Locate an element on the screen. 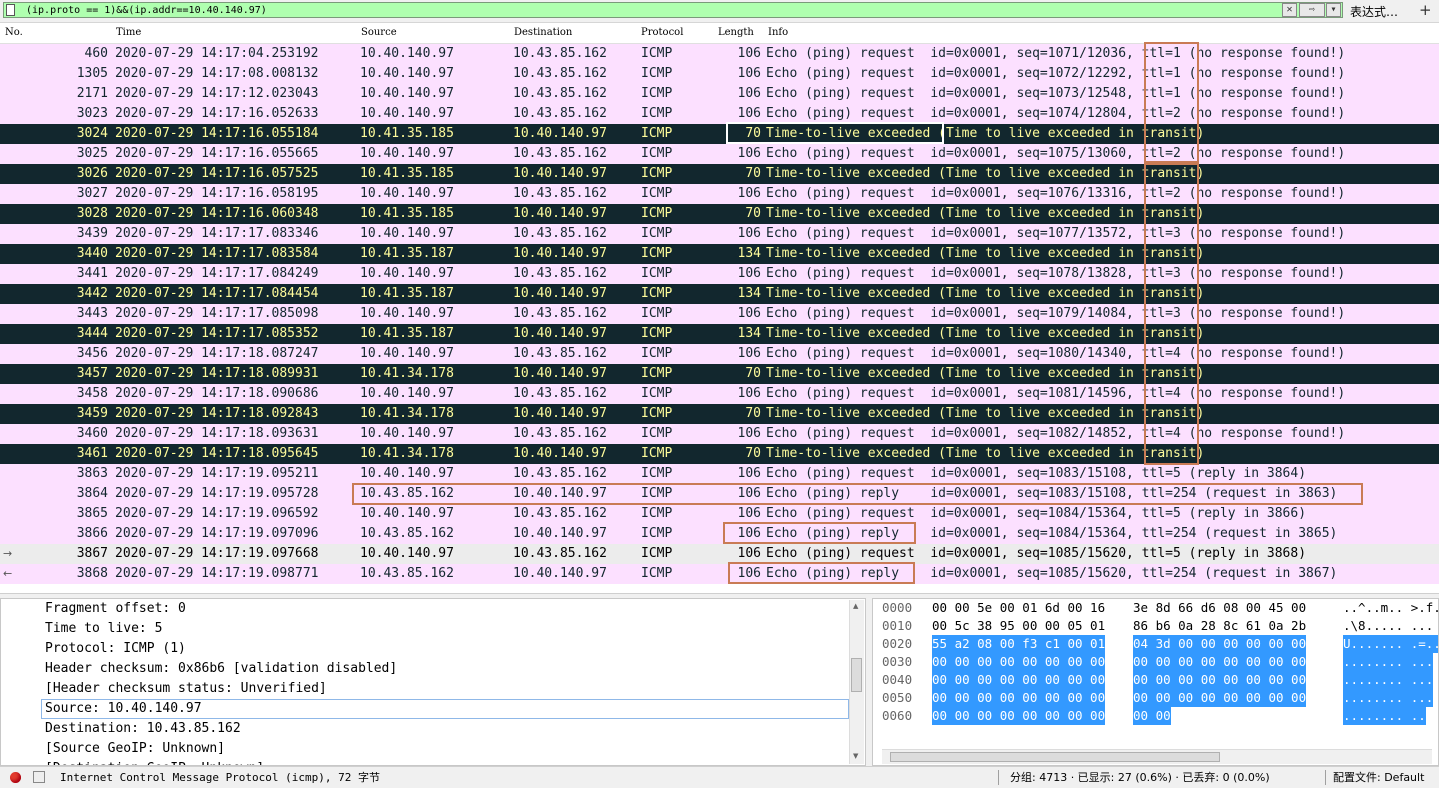  bytes-scrollbar is located at coordinates (1157, 756).